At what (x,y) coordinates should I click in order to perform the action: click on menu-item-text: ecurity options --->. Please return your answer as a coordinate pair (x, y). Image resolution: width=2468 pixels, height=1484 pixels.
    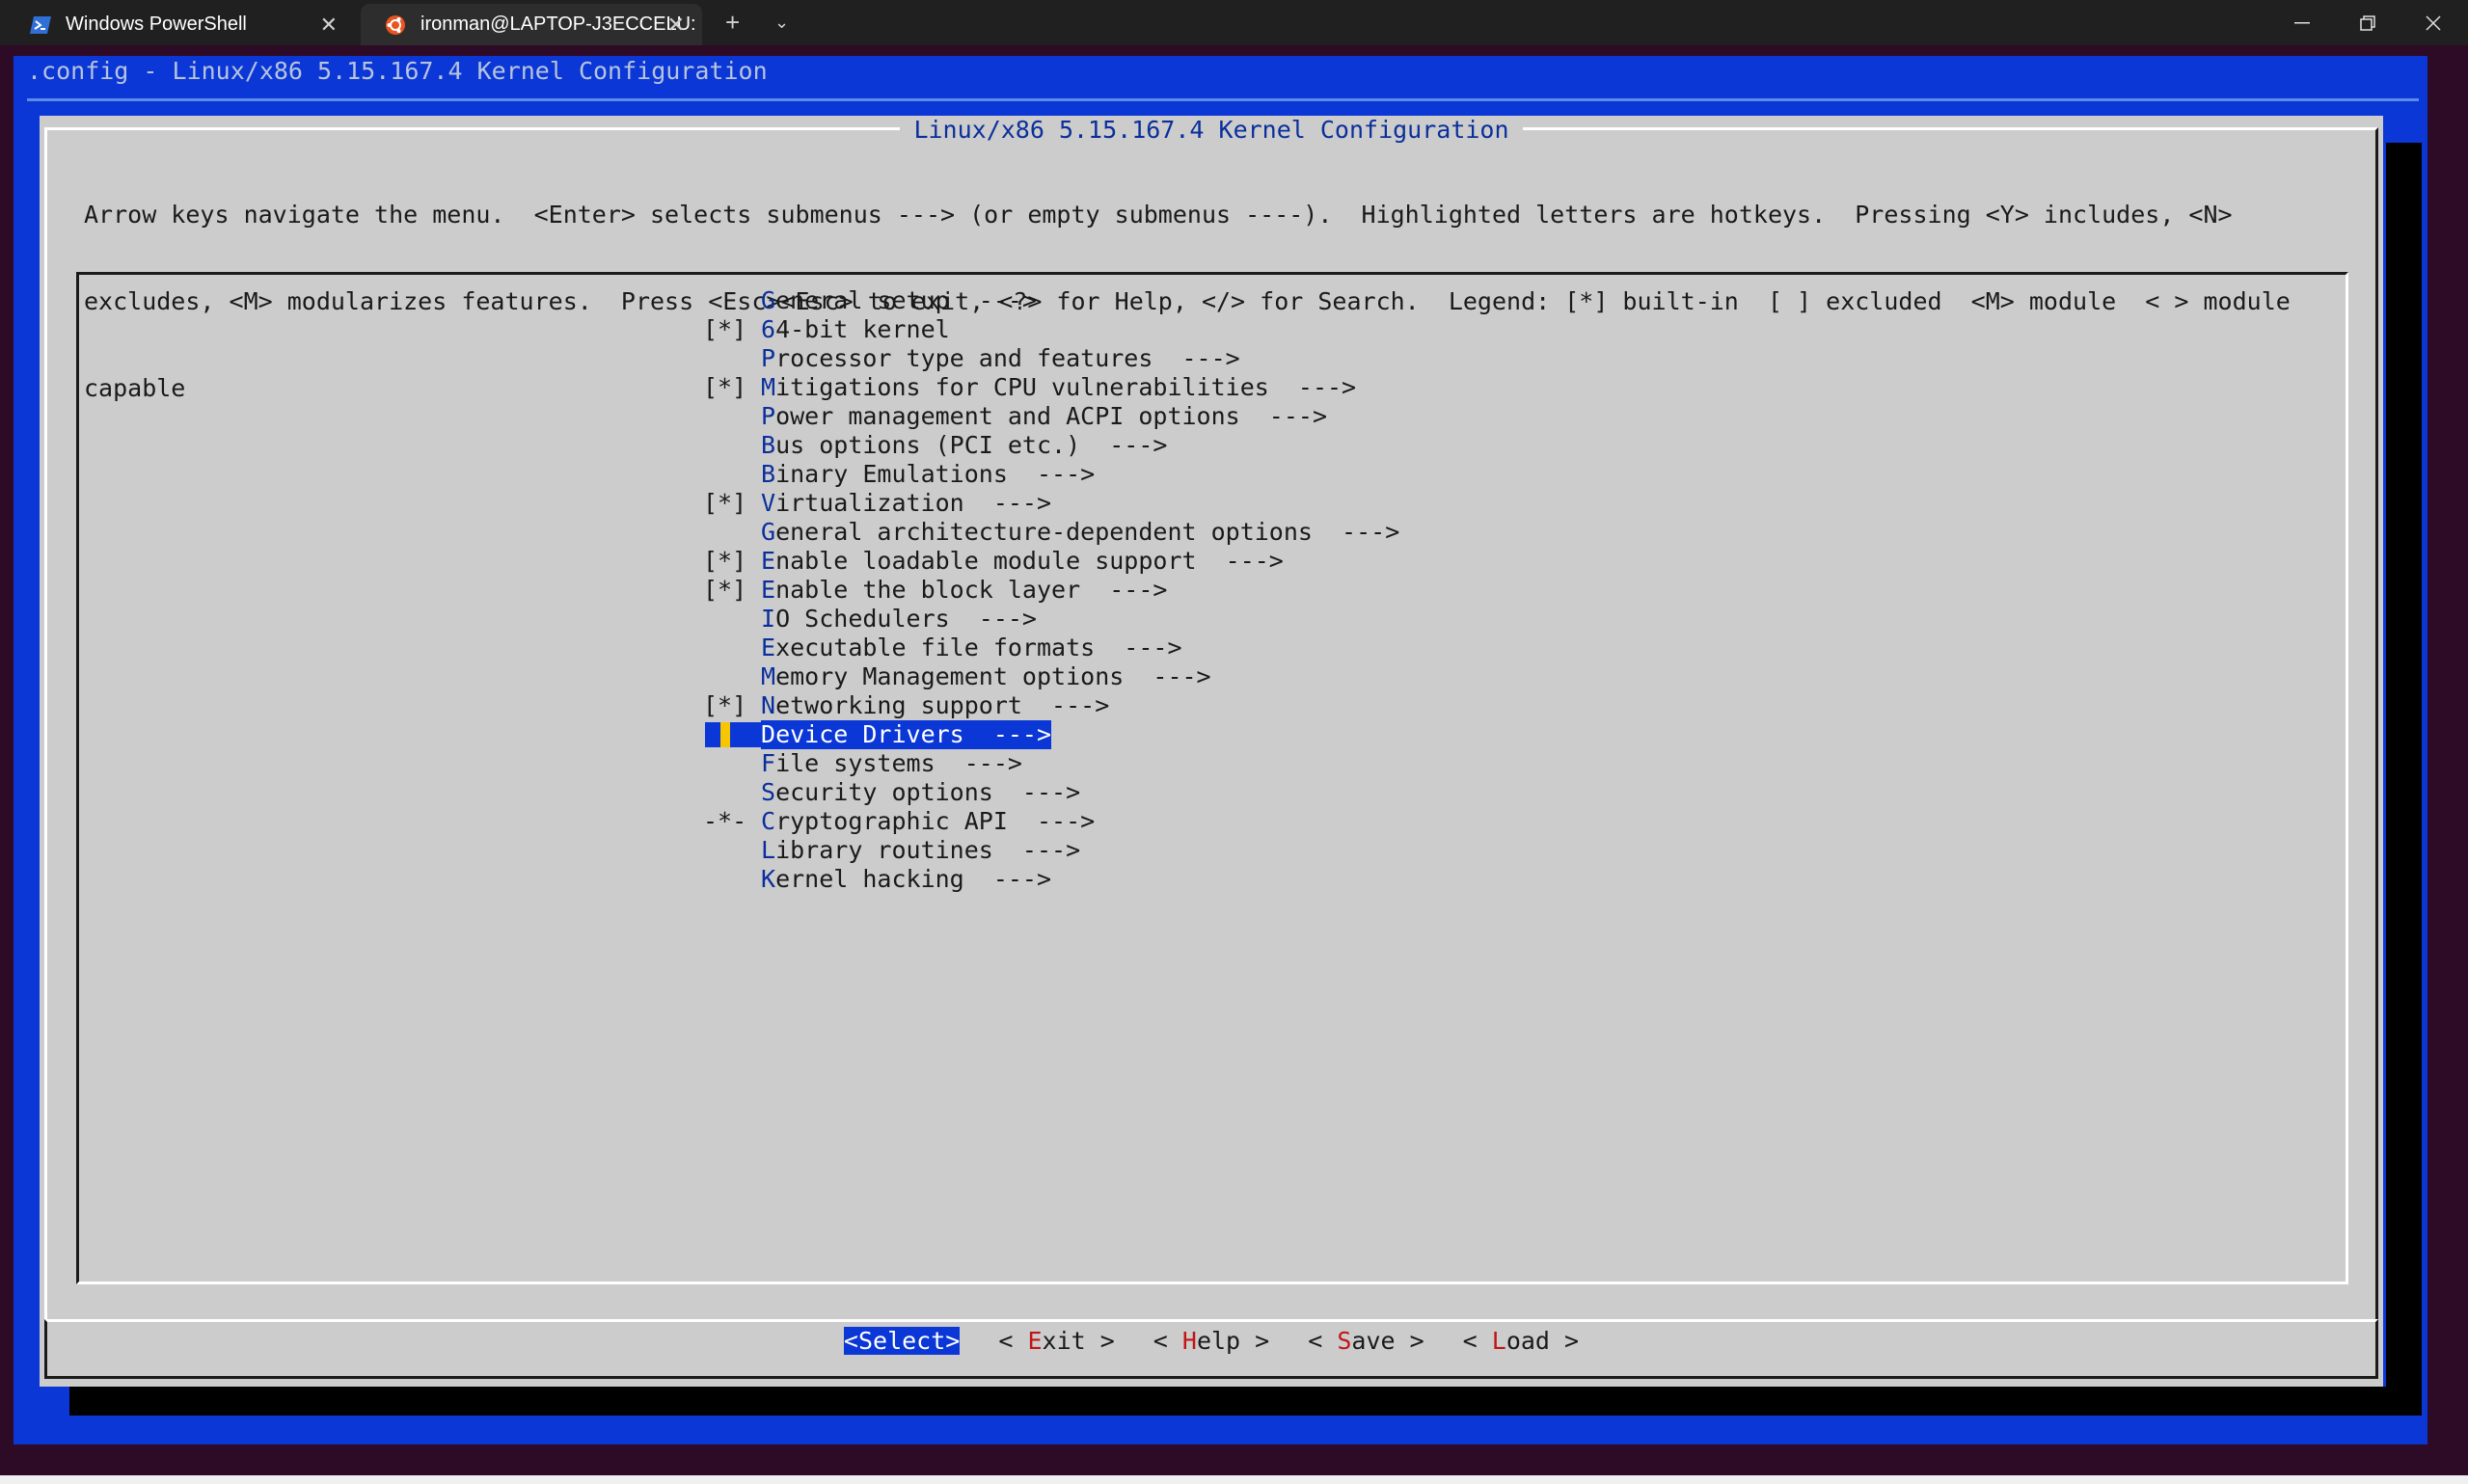
    Looking at the image, I should click on (928, 792).